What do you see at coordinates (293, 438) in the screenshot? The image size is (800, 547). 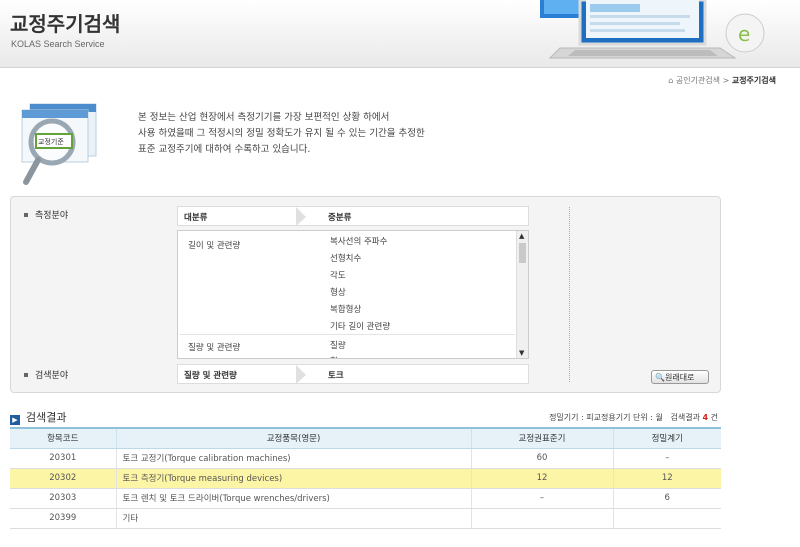 I see `column-header: 교정품목(영문)` at bounding box center [293, 438].